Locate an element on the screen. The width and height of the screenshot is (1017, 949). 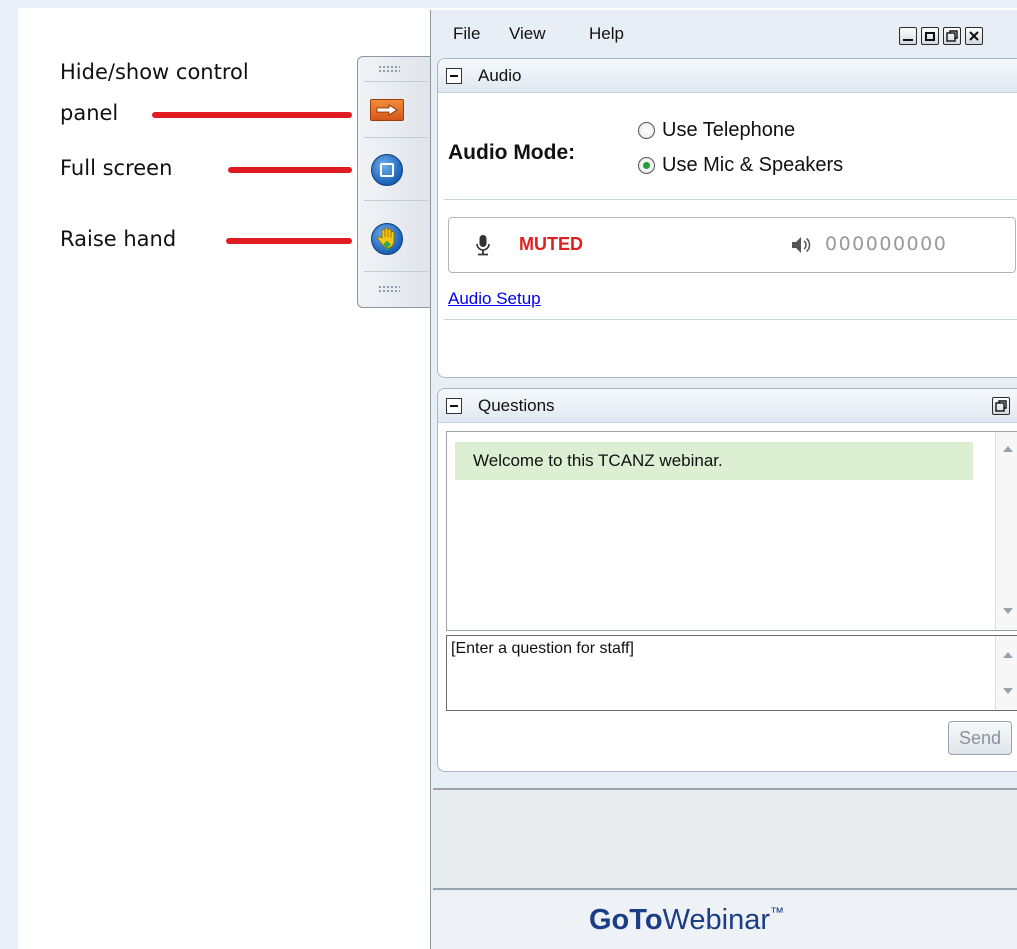
questions-collapse-button is located at coordinates (454, 406).